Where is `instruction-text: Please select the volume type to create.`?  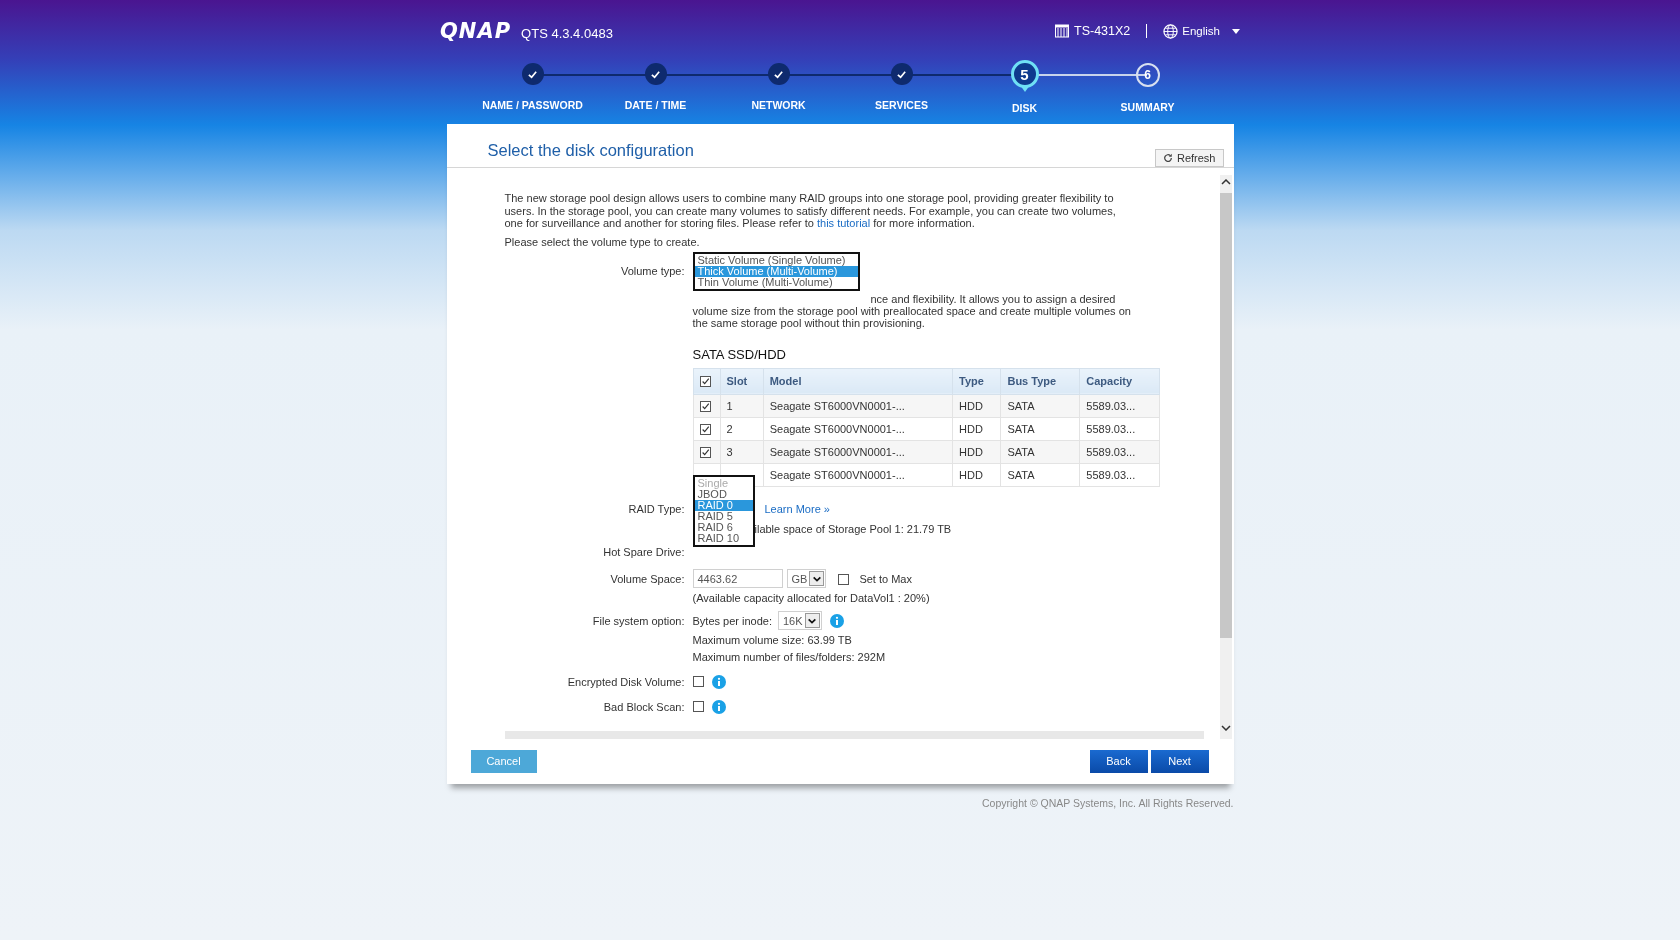
instruction-text: Please select the volume type to create. is located at coordinates (602, 241).